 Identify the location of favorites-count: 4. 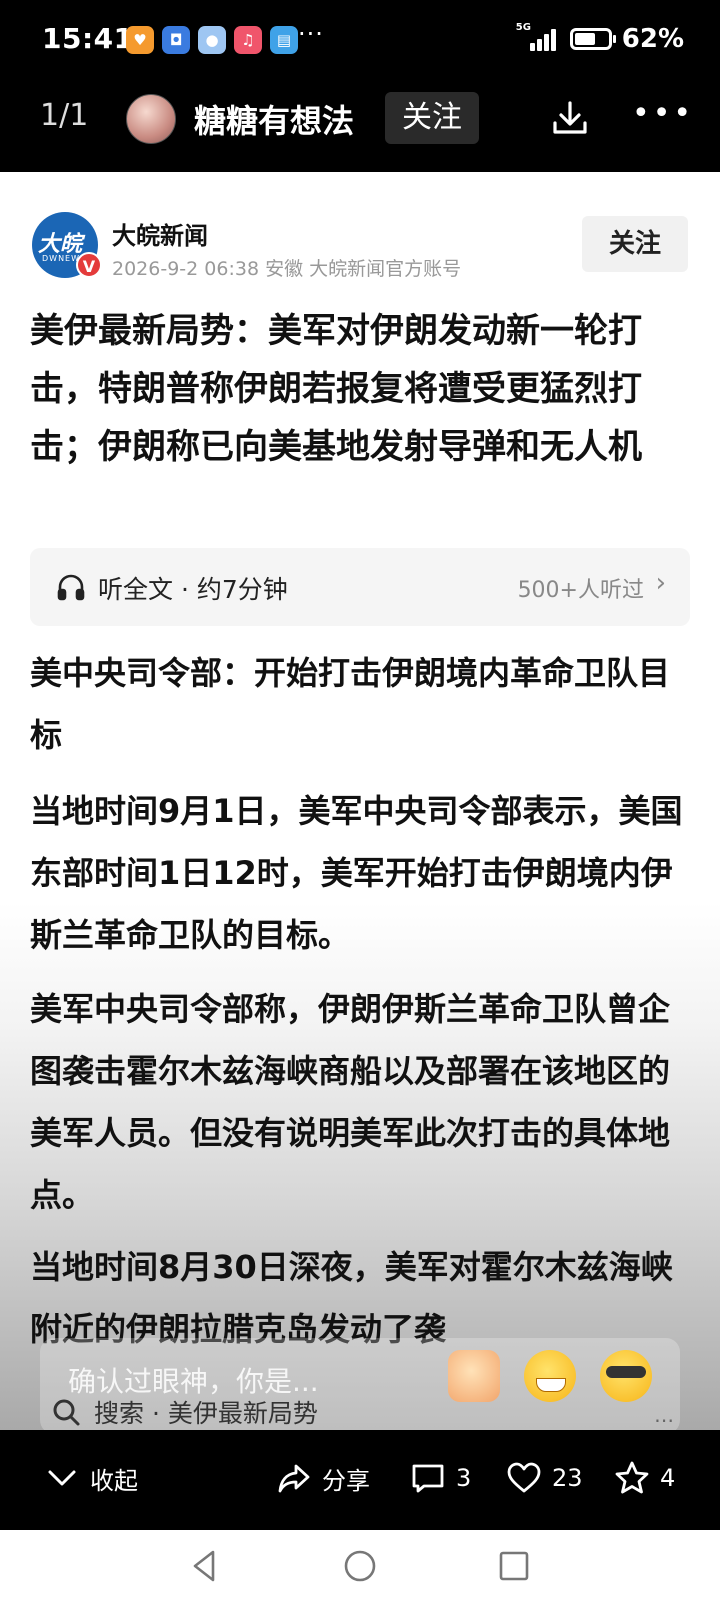
(668, 1478).